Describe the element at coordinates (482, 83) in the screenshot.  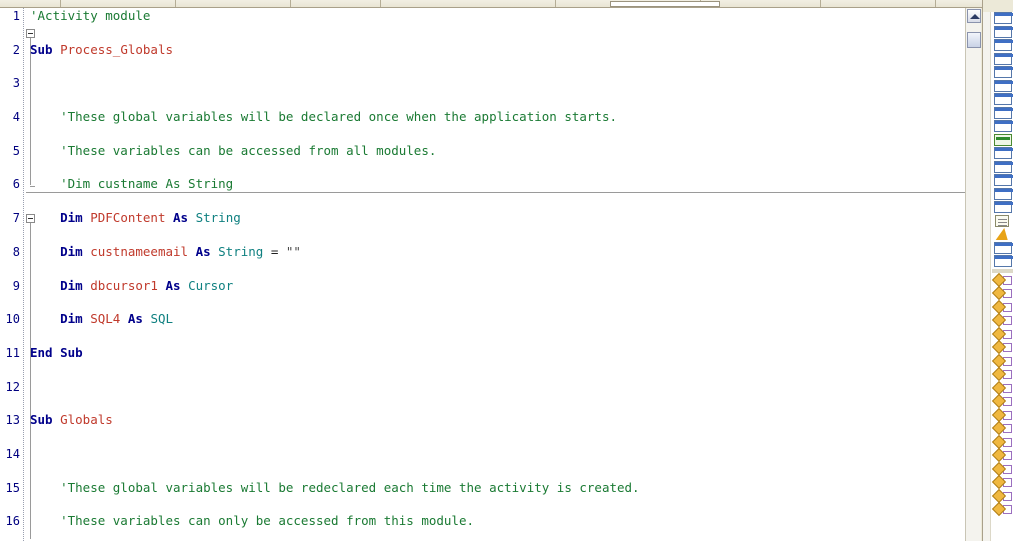
I see `code-line: 3` at that location.